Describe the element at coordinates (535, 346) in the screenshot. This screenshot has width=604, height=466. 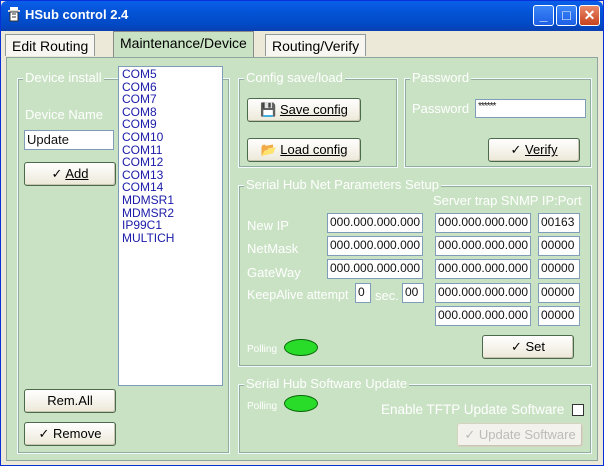
I see `set-button-label: Set` at that location.